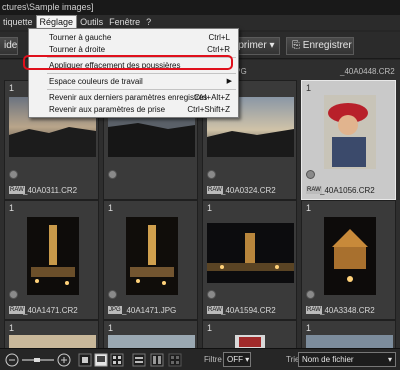 This screenshot has height=370, width=400. What do you see at coordinates (200, 359) in the screenshot?
I see `status-bar: Filtre OFF ▾ Trier Nom de fichier ▾` at bounding box center [200, 359].